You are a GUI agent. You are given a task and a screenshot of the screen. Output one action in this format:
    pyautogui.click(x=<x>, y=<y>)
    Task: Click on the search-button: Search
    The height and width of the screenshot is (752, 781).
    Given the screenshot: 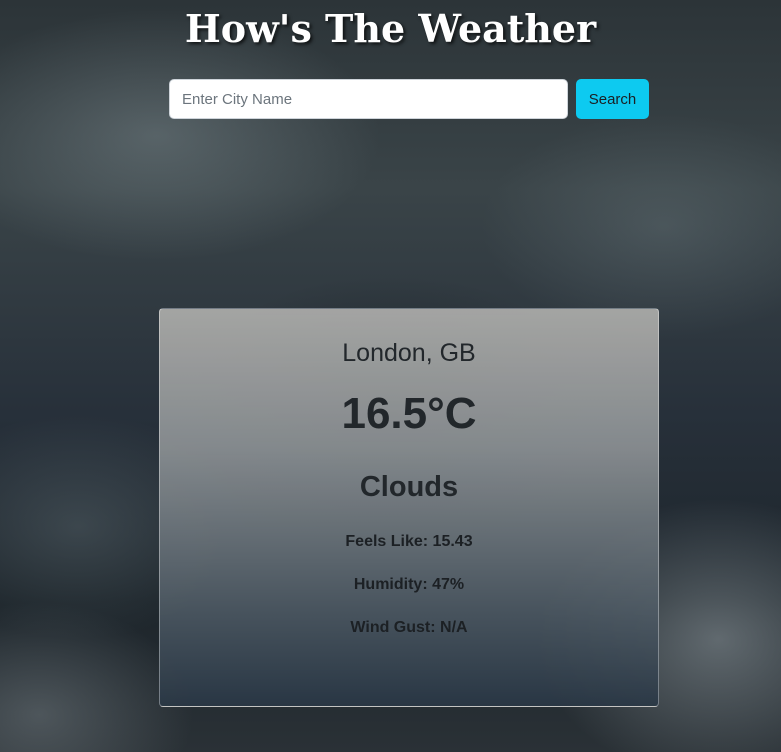 What is the action you would take?
    pyautogui.click(x=612, y=99)
    